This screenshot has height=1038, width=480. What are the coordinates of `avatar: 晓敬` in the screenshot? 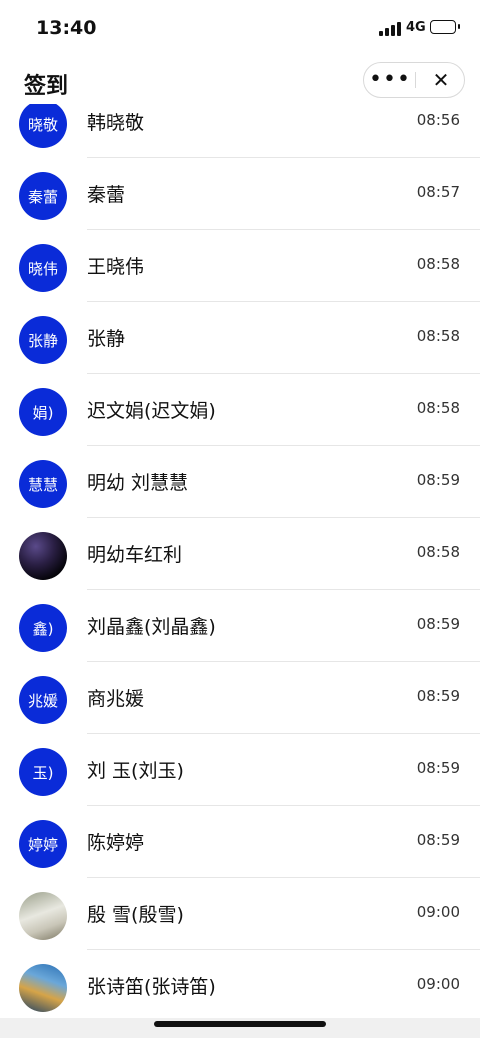 It's located at (43, 124).